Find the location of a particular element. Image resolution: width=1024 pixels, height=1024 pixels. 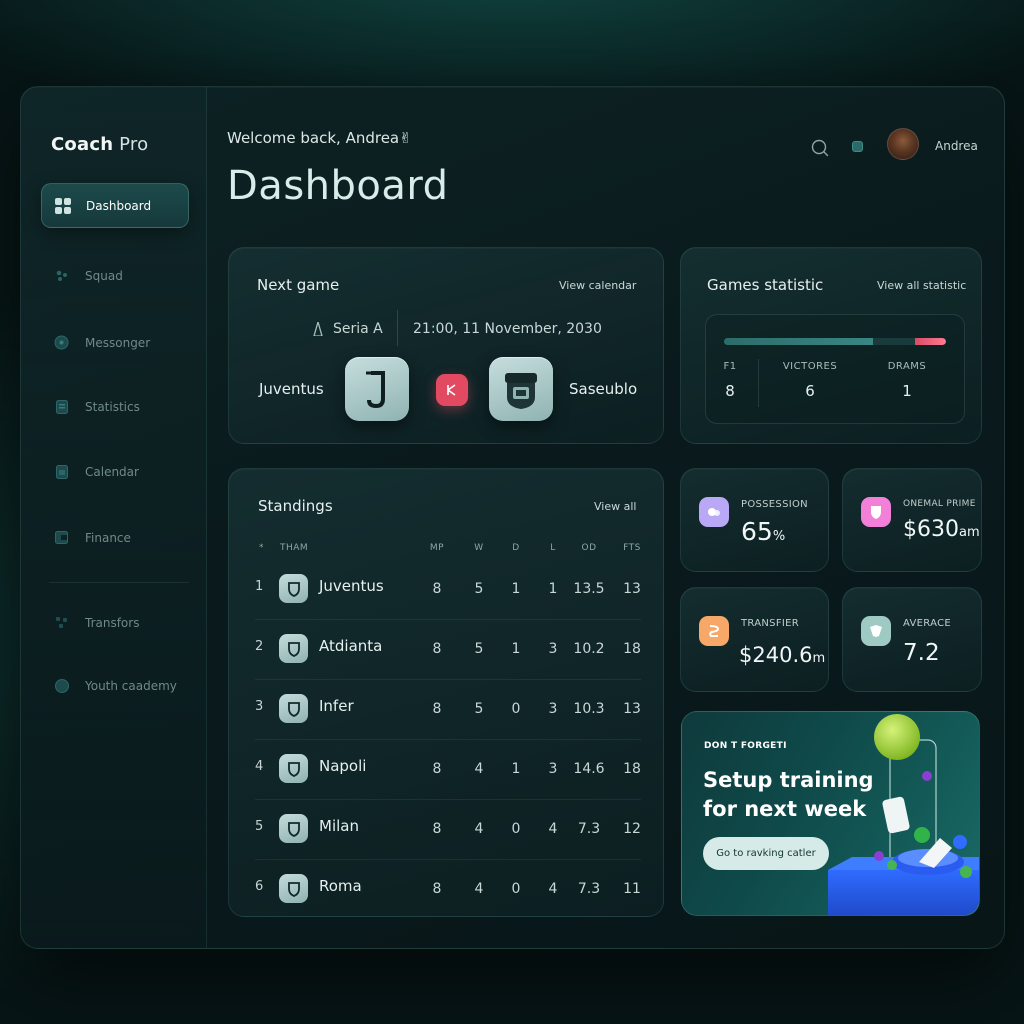

sidebar-item-statistics: Statistics is located at coordinates (115, 406).